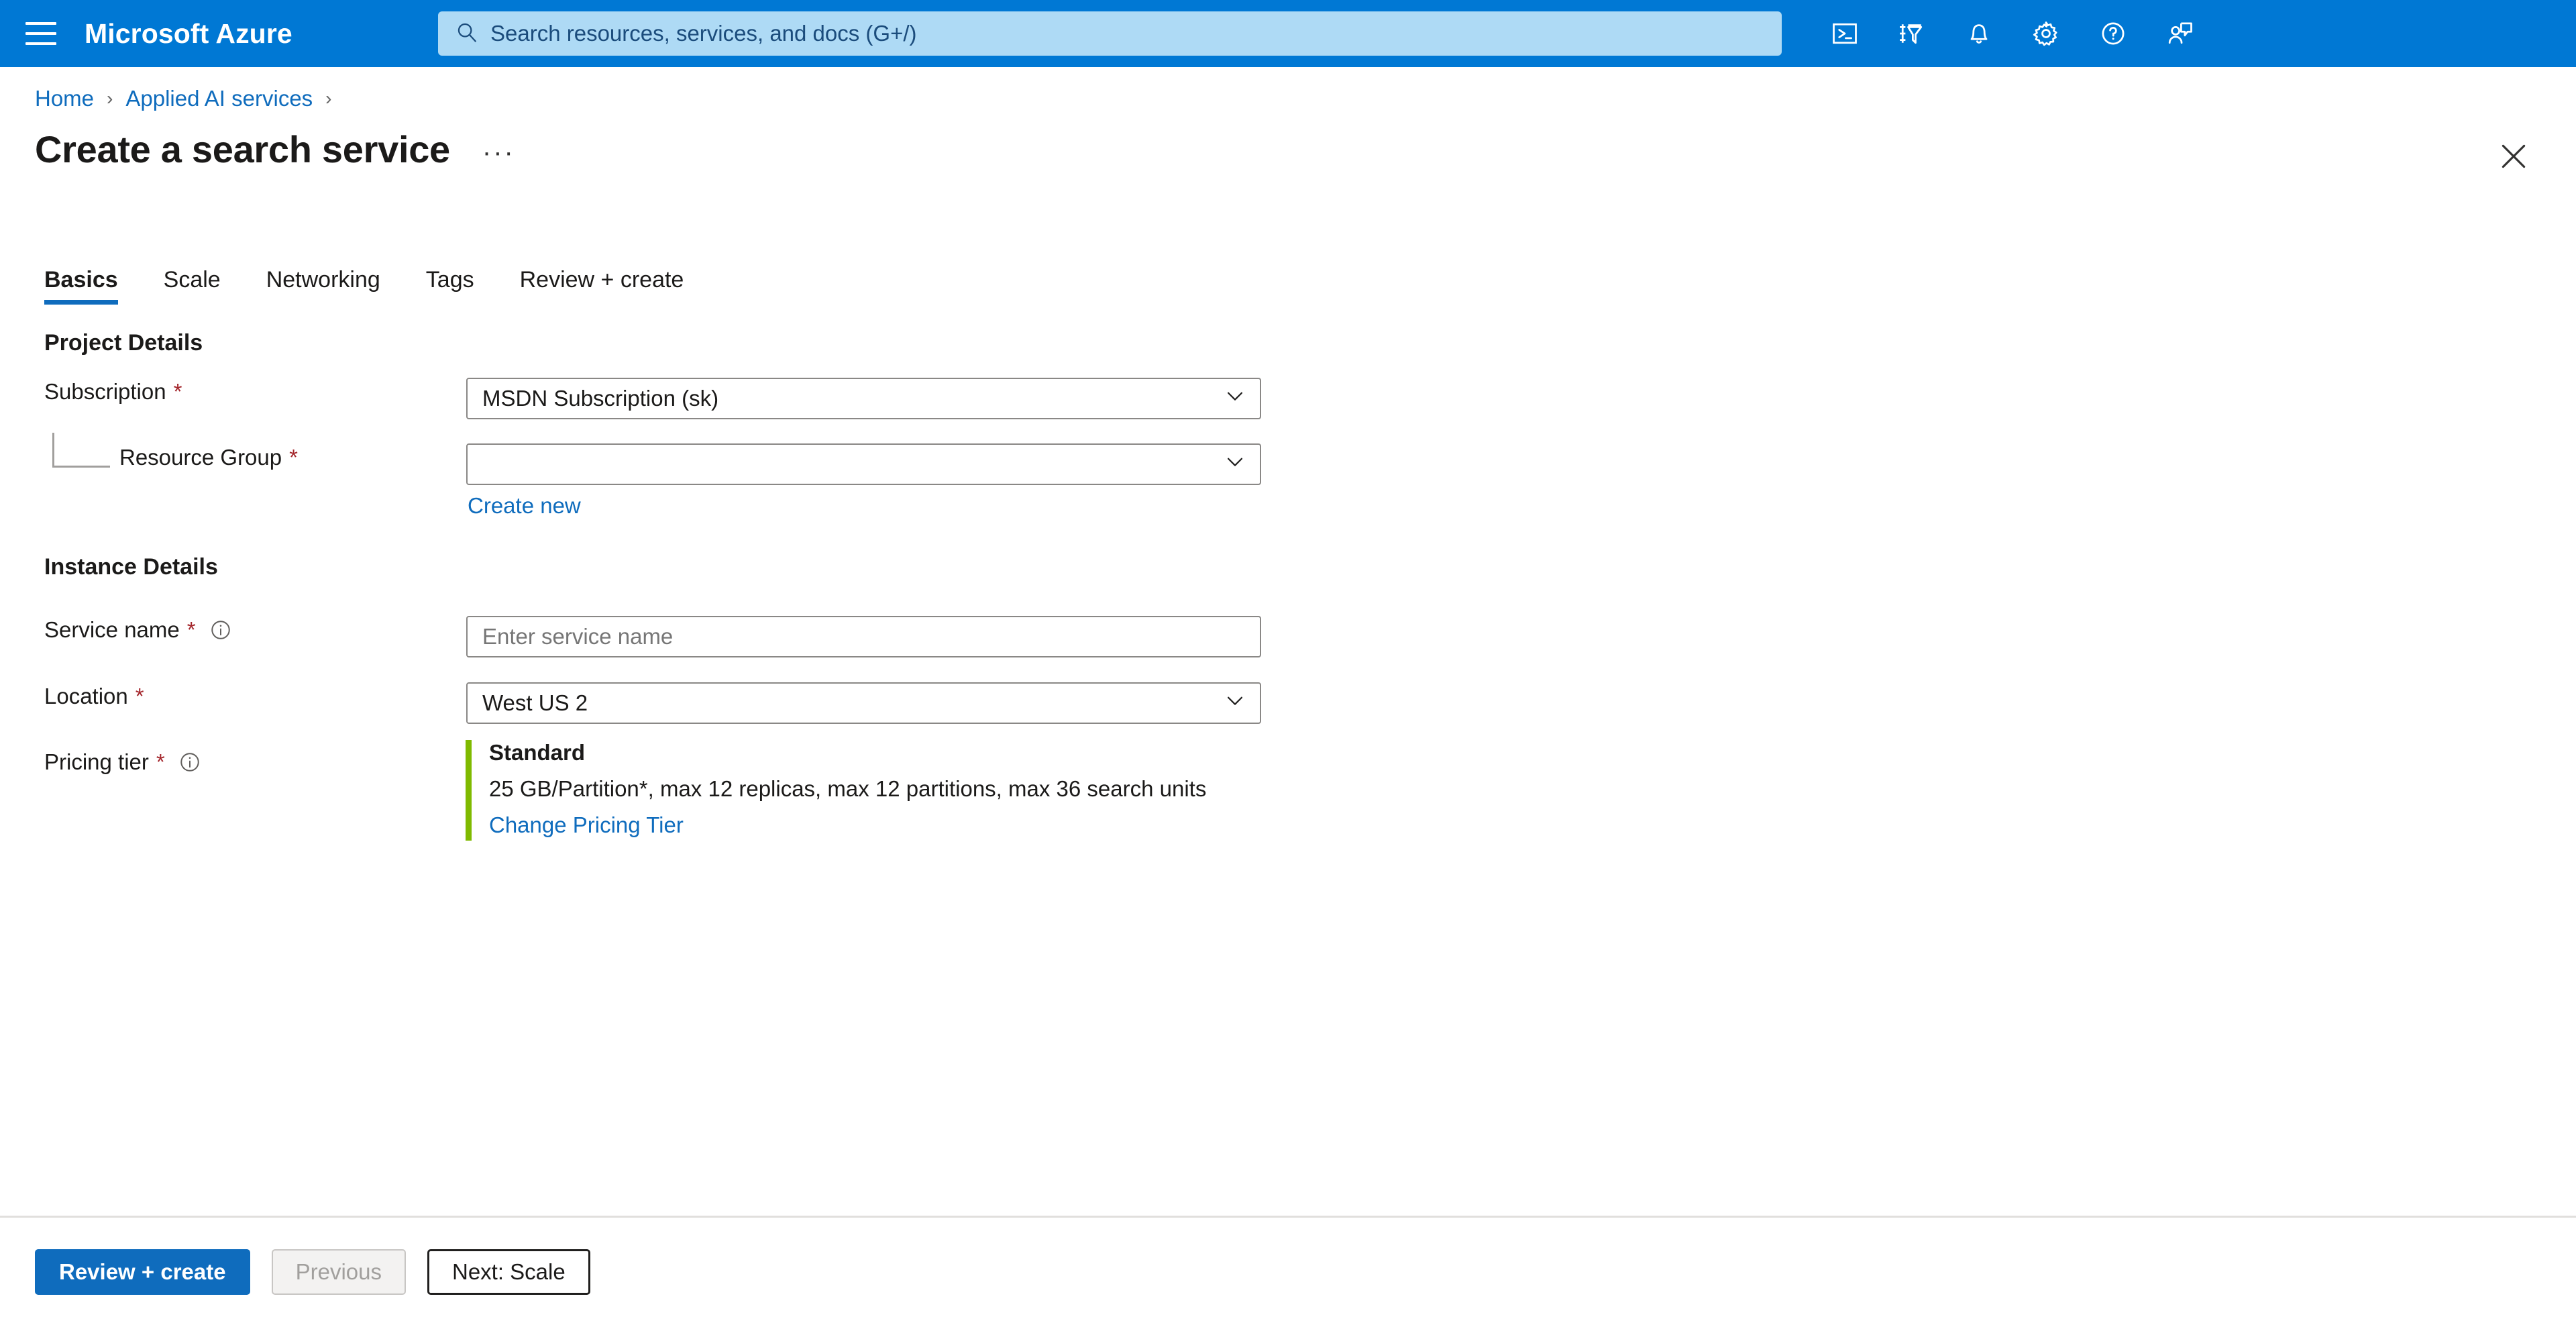 The image size is (2576, 1323). What do you see at coordinates (219, 98) in the screenshot?
I see `breadcrumb-item-applied-ai-services: Applied AI services` at bounding box center [219, 98].